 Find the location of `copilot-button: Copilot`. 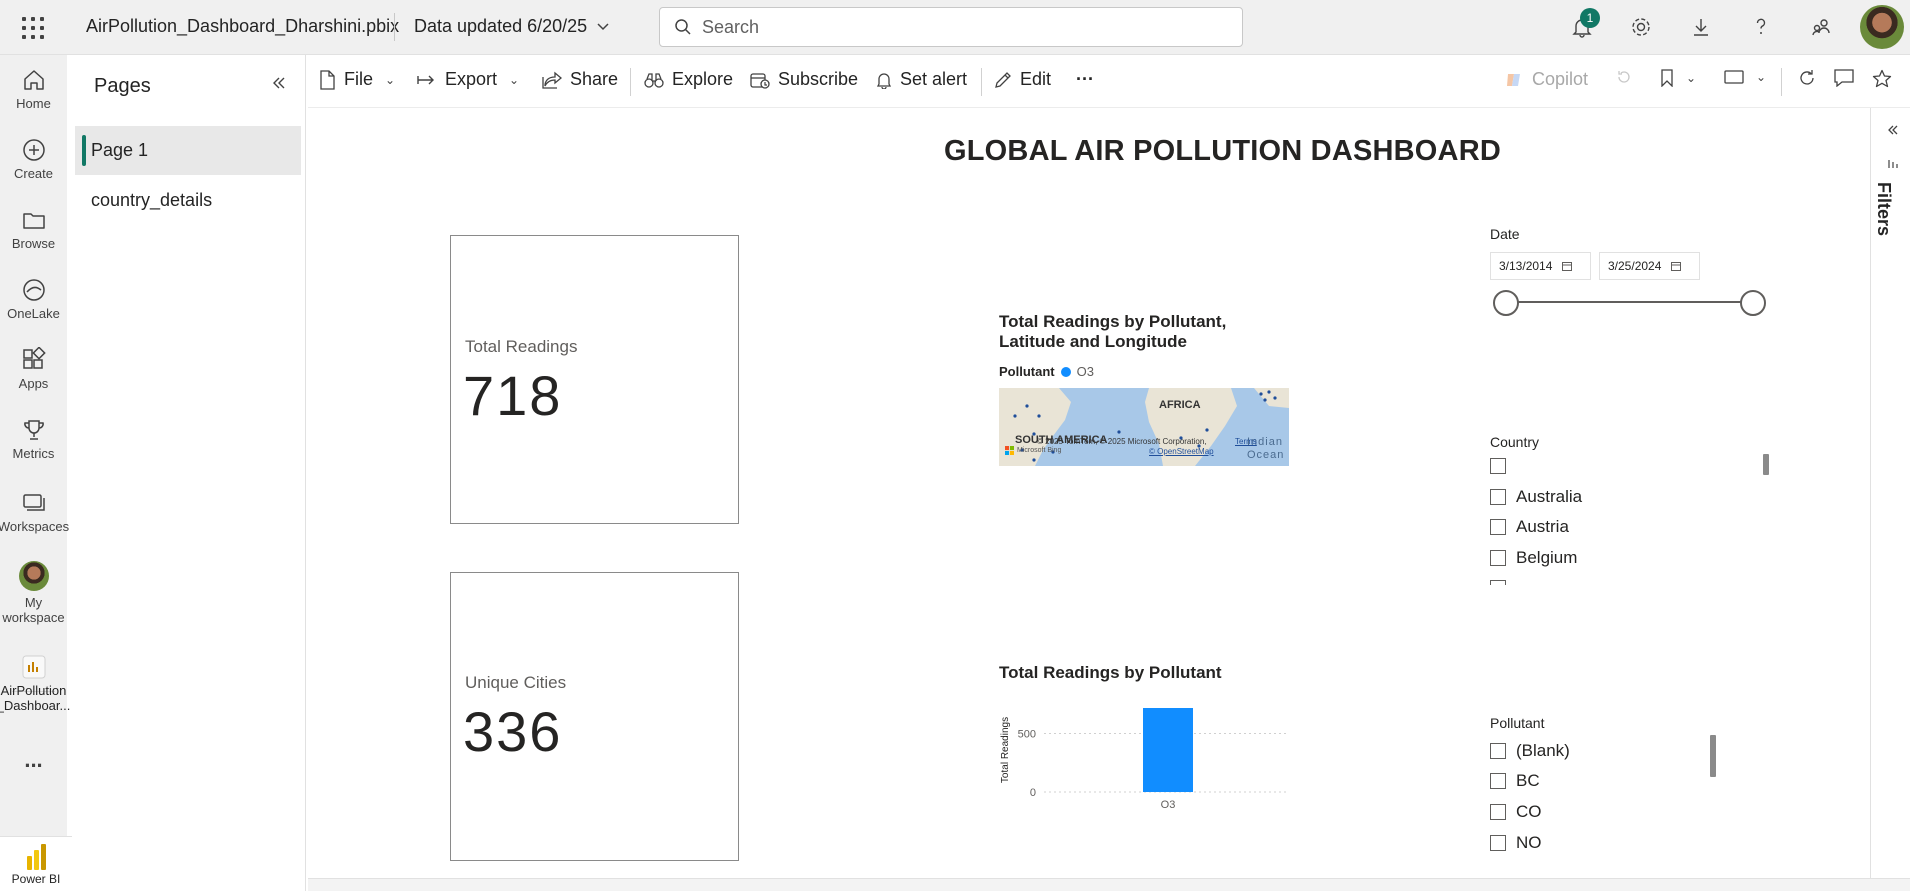

copilot-button: Copilot is located at coordinates (1546, 79).